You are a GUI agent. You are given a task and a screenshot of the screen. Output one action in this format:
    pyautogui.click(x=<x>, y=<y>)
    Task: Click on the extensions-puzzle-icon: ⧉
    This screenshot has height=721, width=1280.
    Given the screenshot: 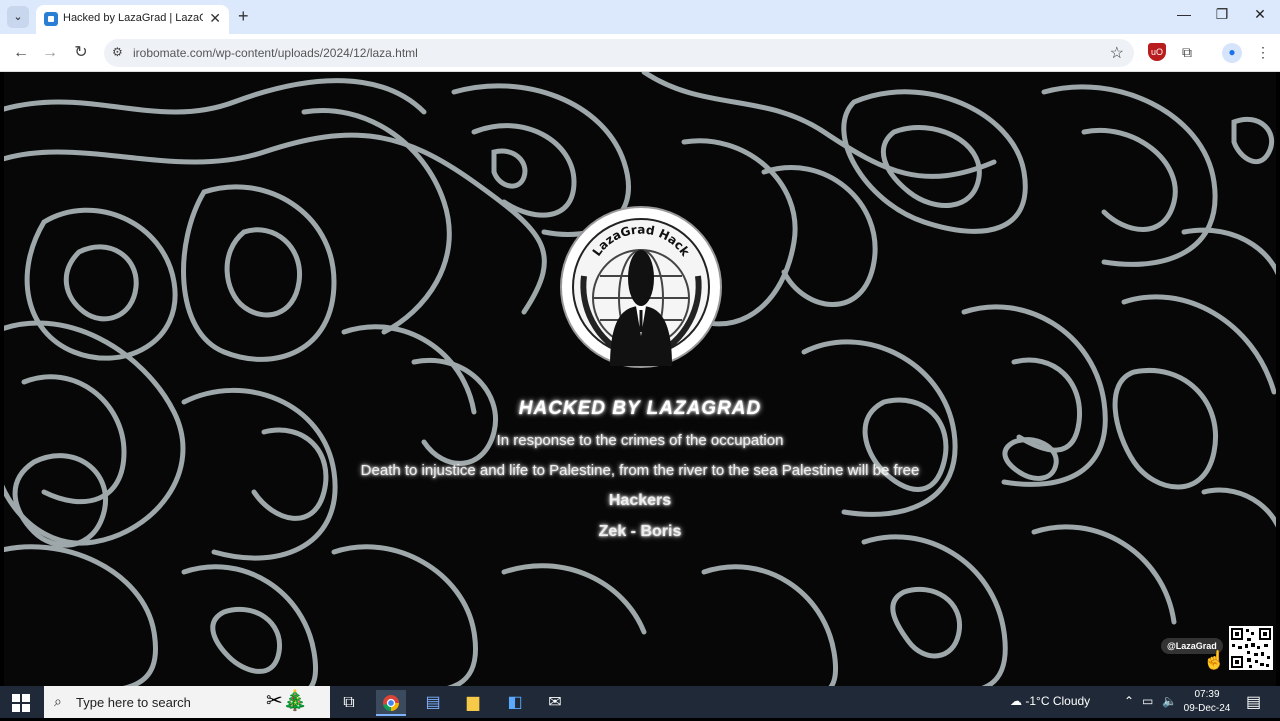 What is the action you would take?
    pyautogui.click(x=1187, y=52)
    